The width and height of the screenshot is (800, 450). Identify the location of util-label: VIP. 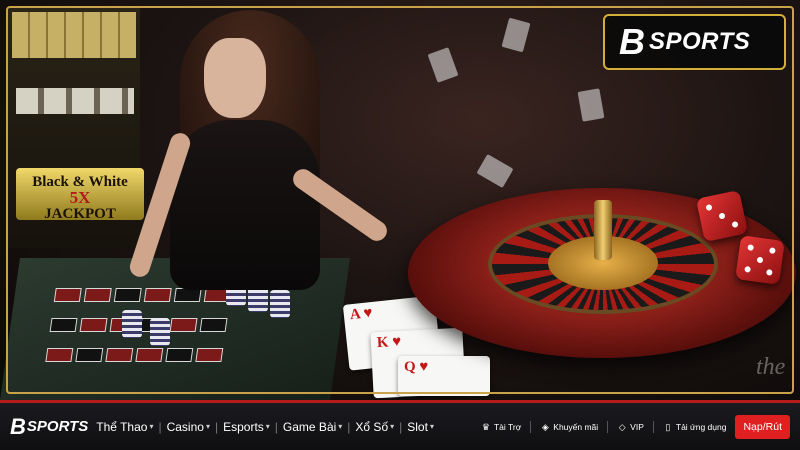
(637, 426).